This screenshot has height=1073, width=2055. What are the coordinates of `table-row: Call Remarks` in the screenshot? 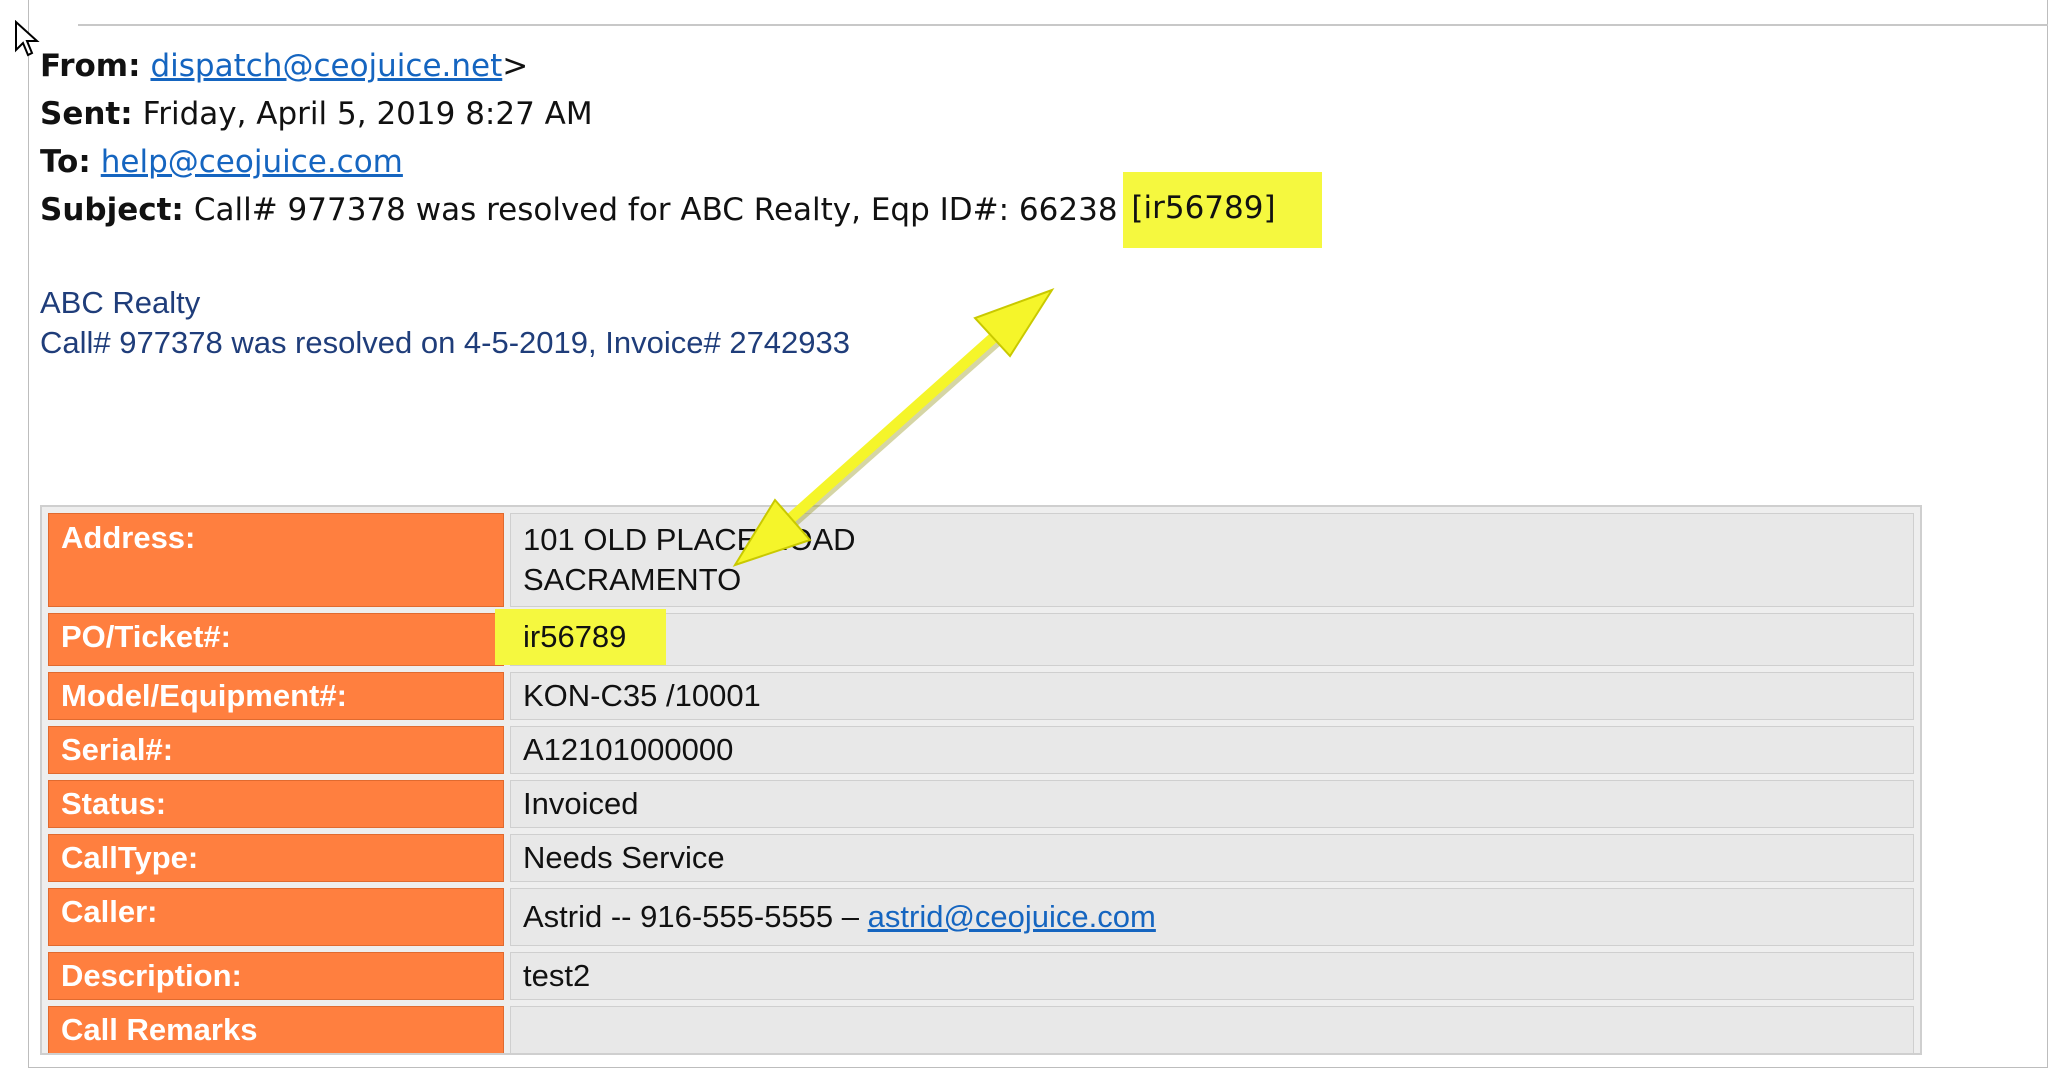 It's located at (981, 1029).